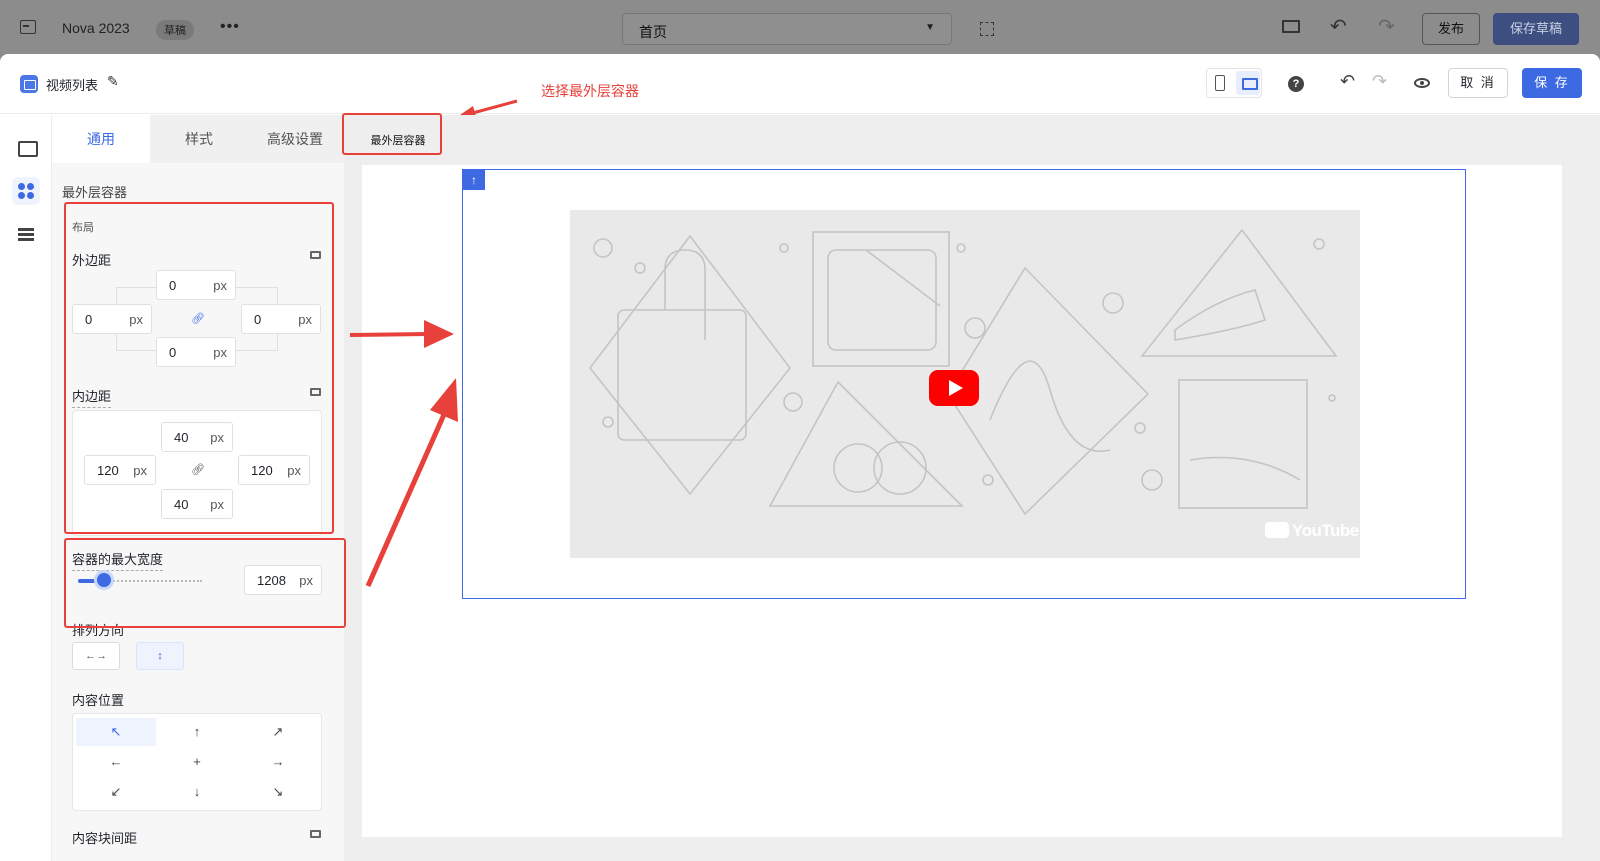  Describe the element at coordinates (1220, 83) in the screenshot. I see `mobile-view-icon` at that location.